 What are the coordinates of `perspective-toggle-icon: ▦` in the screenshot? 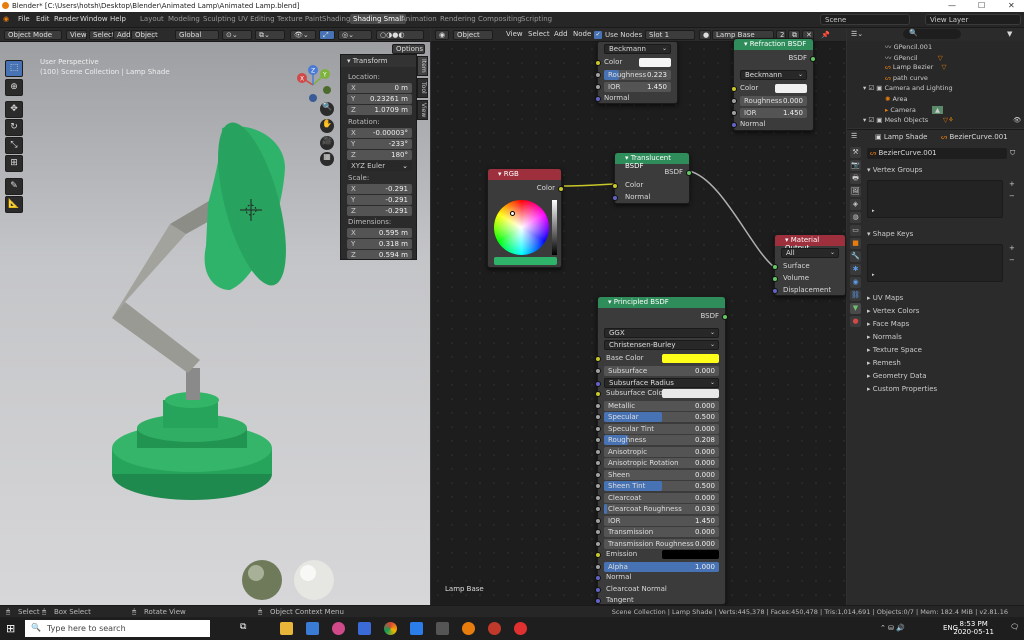 It's located at (327, 159).